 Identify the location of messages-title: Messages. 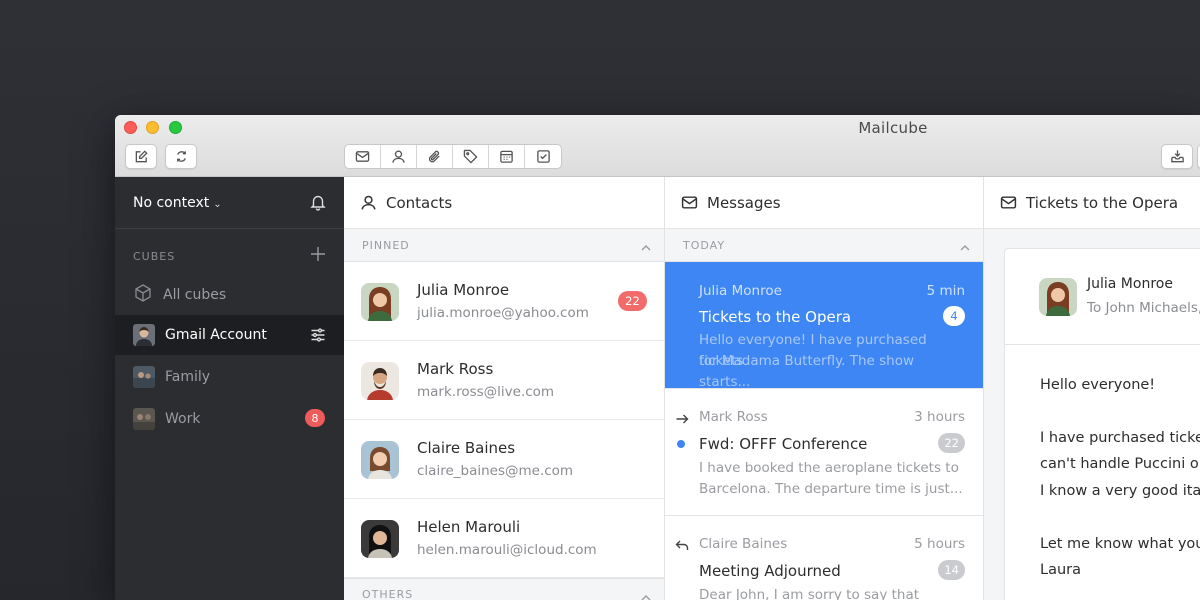
(744, 202).